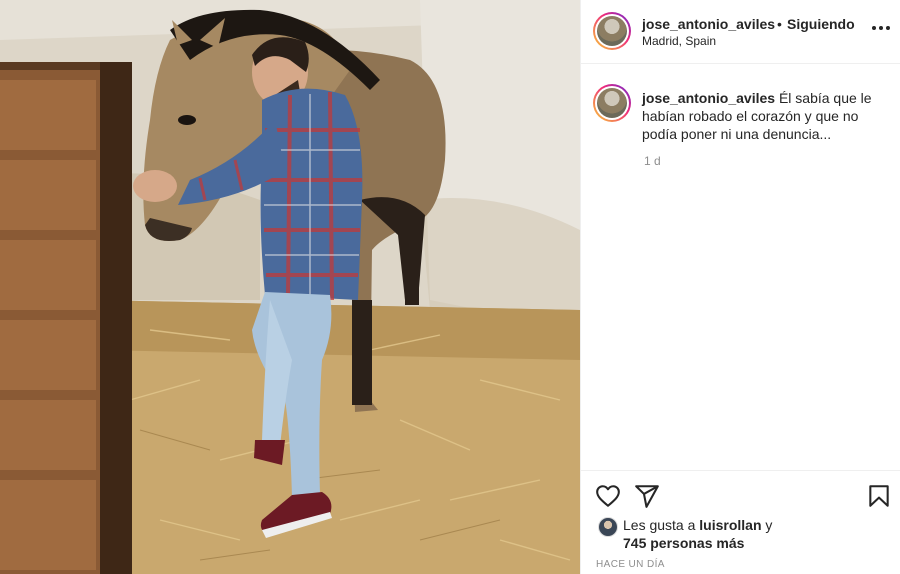  What do you see at coordinates (630, 564) in the screenshot?
I see `post-date: HACE UN DÍA` at bounding box center [630, 564].